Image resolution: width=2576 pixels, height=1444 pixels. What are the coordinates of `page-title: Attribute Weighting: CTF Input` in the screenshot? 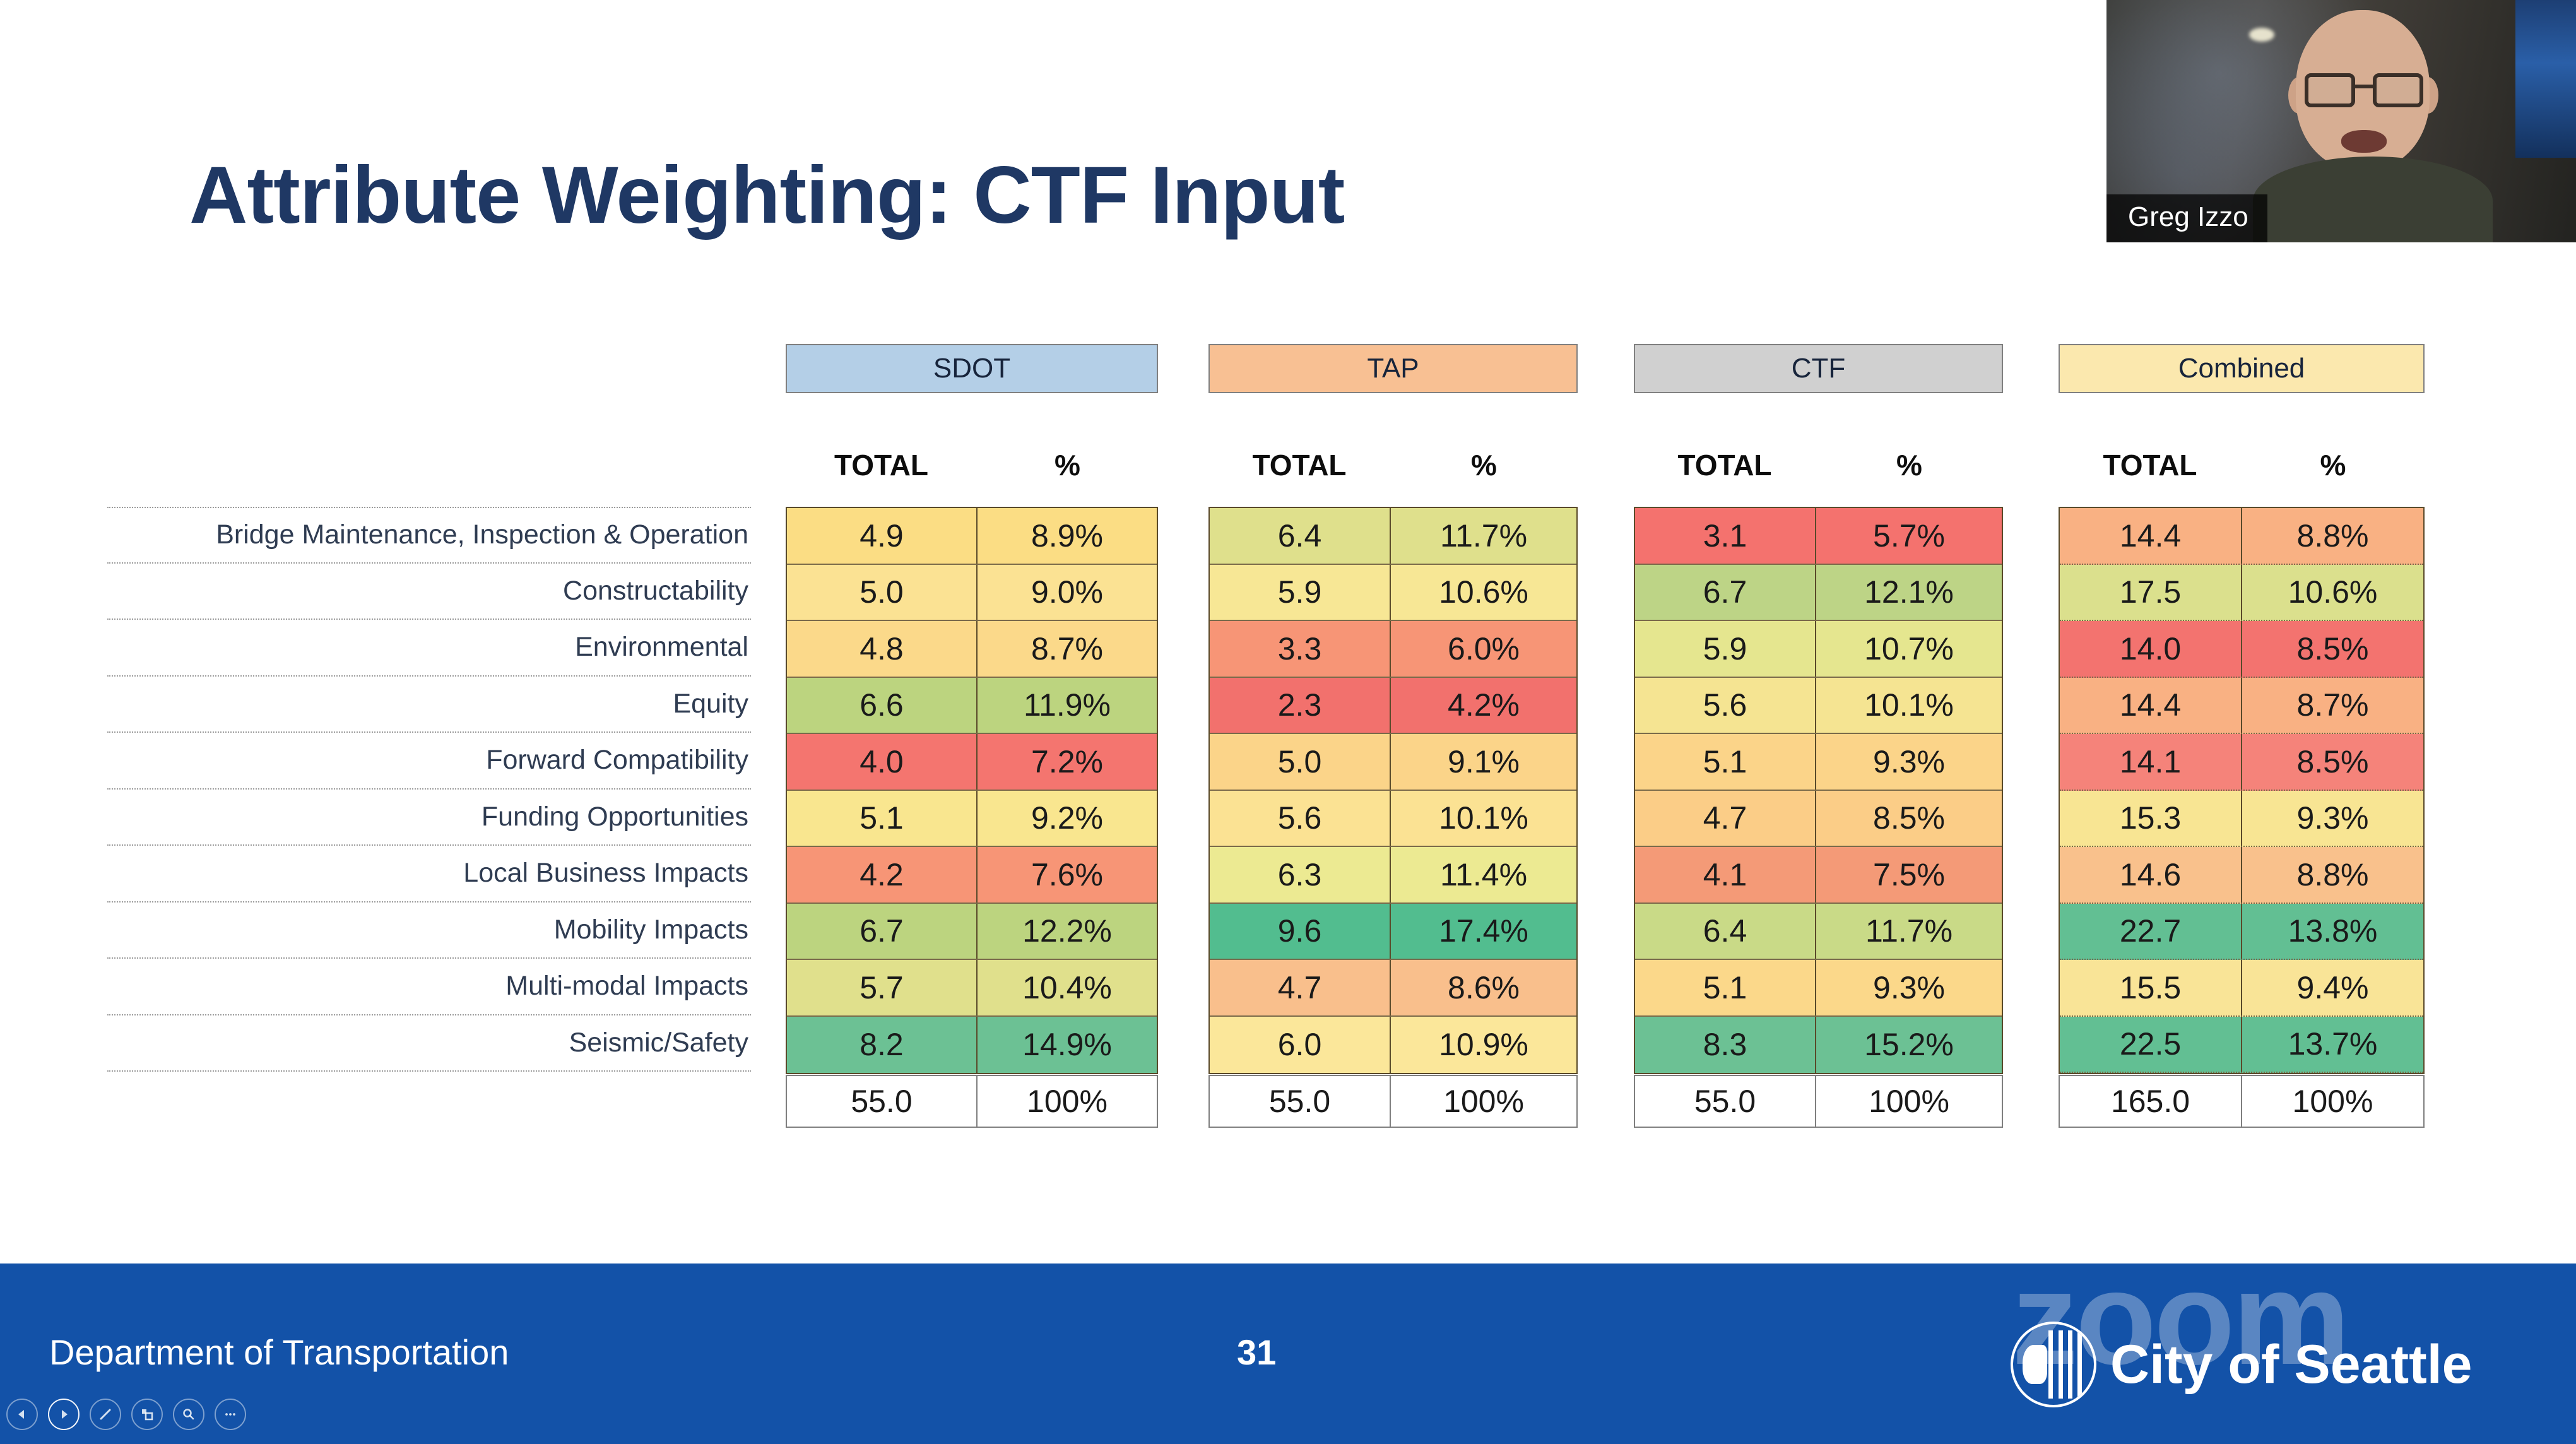 It's located at (767, 195).